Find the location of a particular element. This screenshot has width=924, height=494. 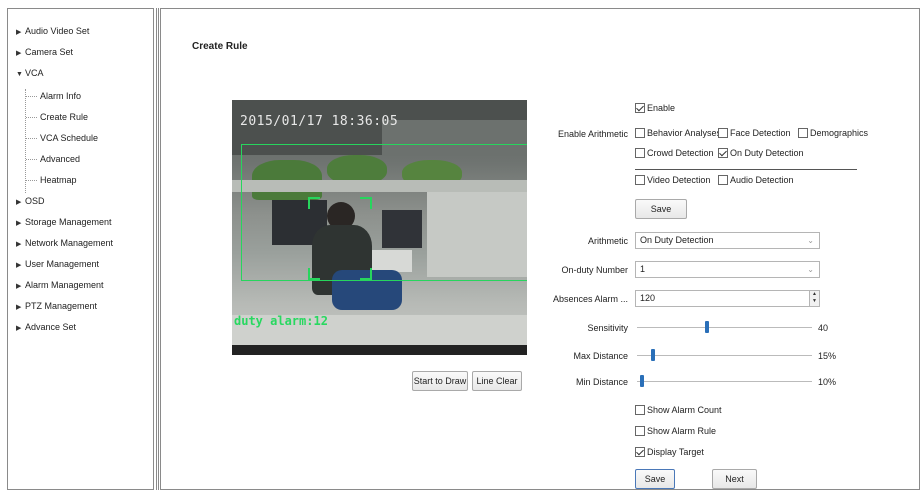

demographics-checkbox: Demographics is located at coordinates (833, 133).